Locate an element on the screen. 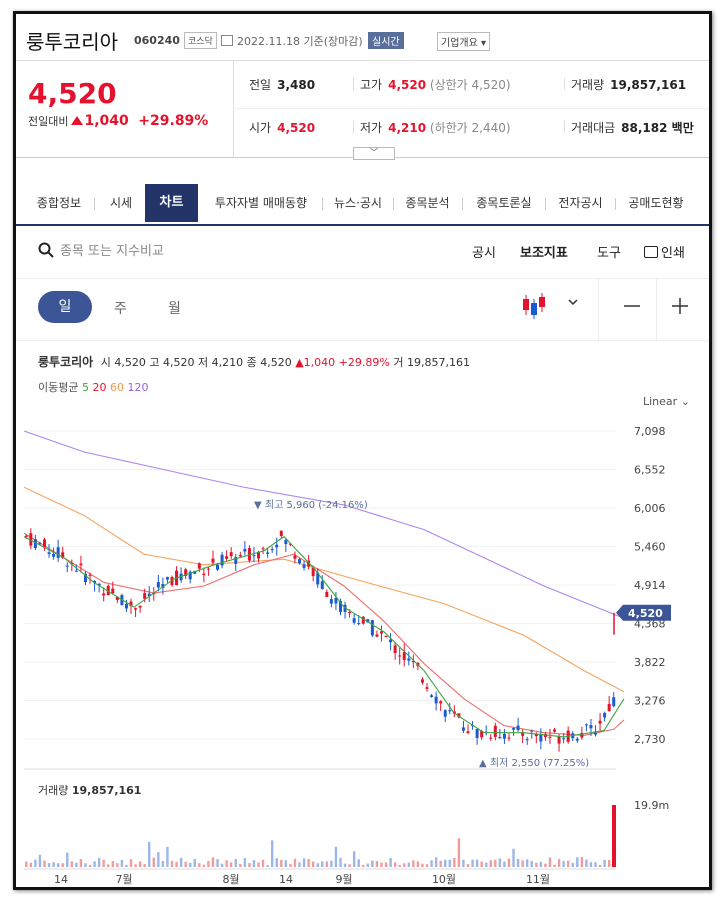 This screenshot has width=725, height=901. min-annotation: ▲ 최저 2,550 (77.25%) is located at coordinates (534, 763).